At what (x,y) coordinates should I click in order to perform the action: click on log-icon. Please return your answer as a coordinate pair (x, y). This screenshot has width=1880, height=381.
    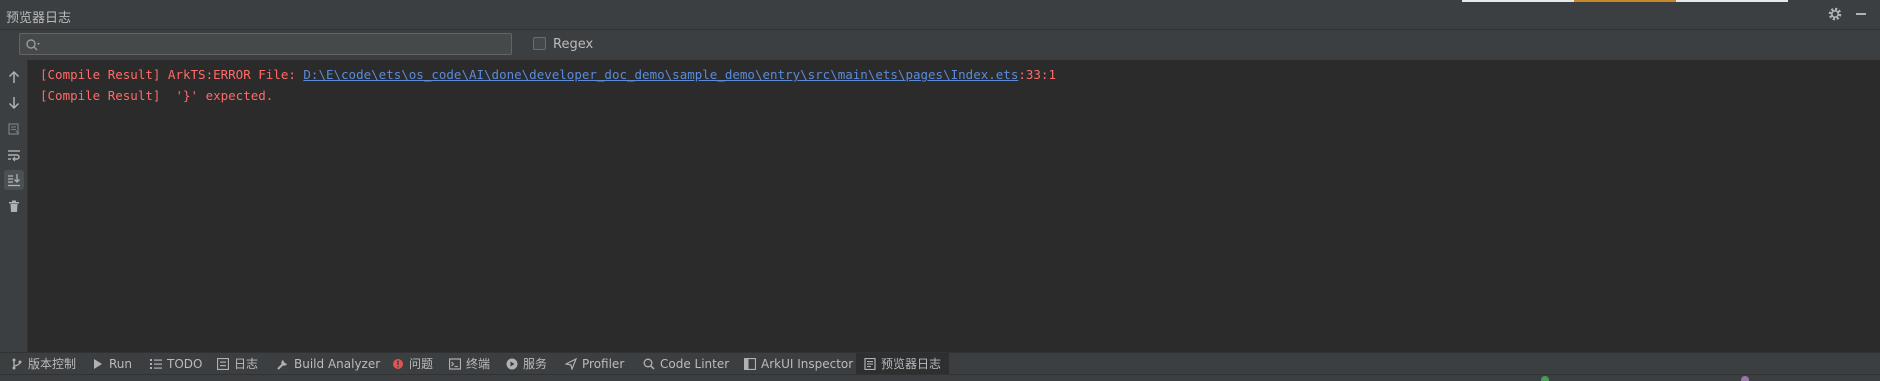
    Looking at the image, I should click on (223, 364).